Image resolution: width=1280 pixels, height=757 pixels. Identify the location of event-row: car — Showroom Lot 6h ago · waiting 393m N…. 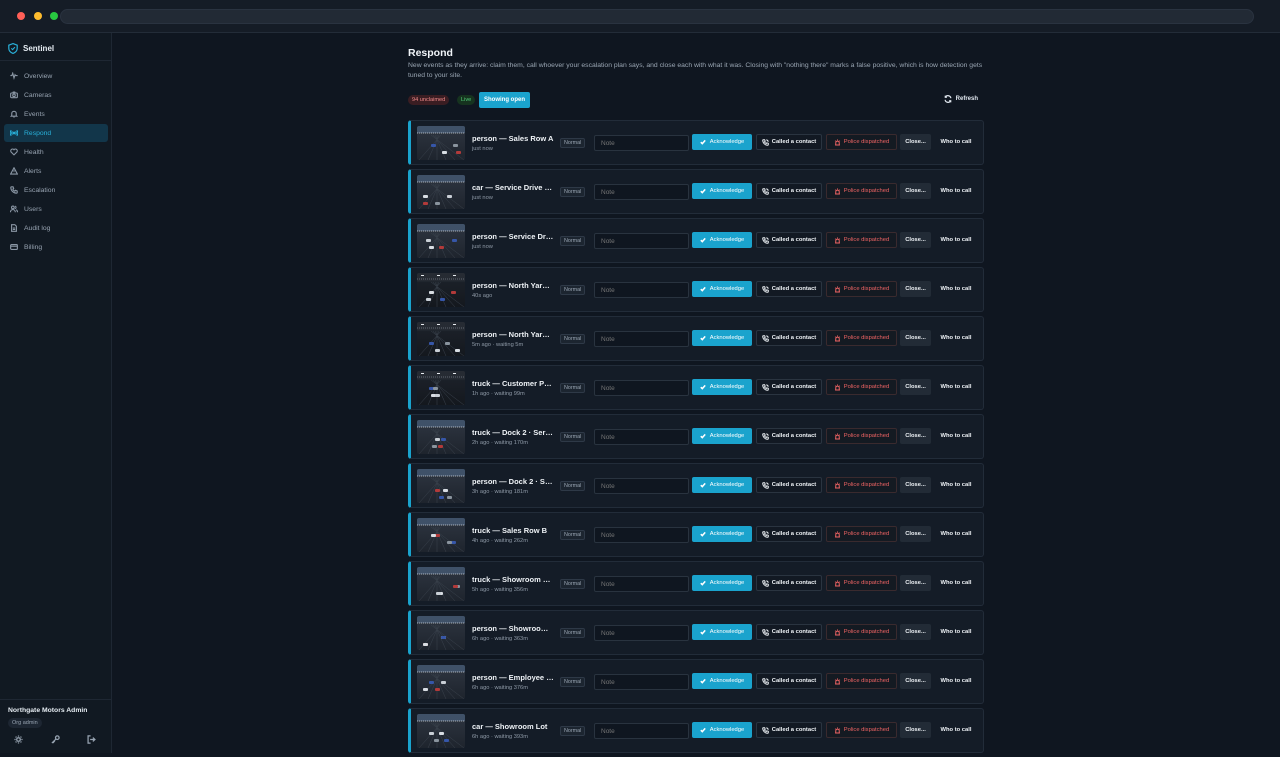
(696, 730).